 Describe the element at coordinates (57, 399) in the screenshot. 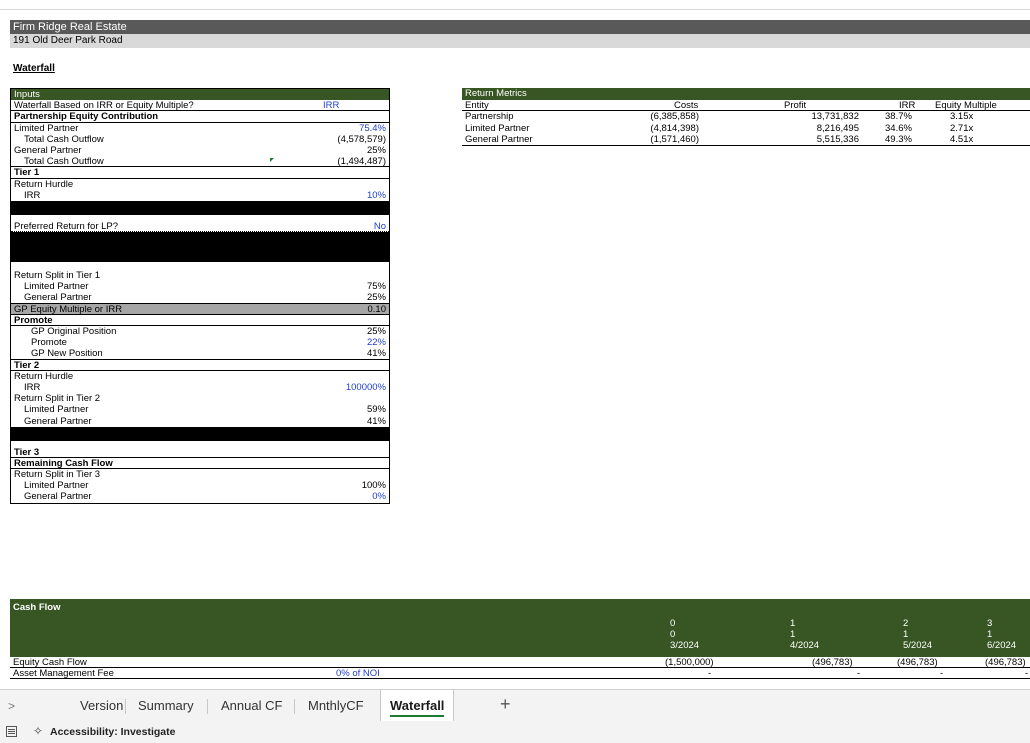

I see `split2-row: Return Split in Tier 2` at that location.